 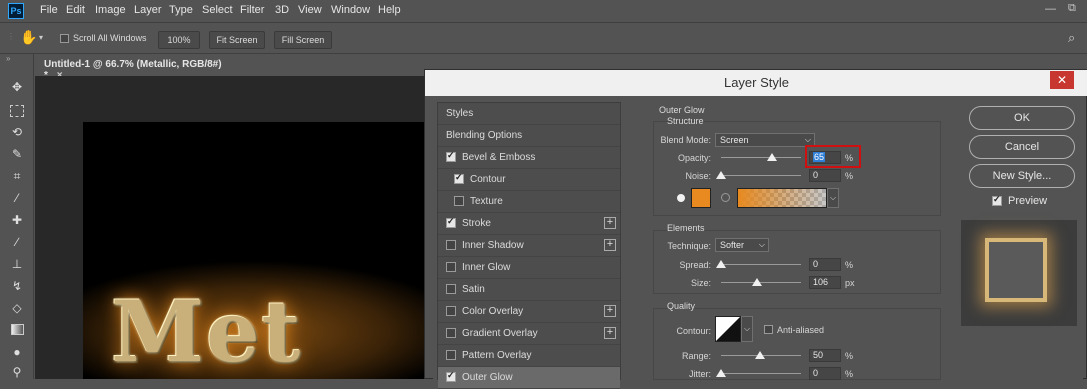 What do you see at coordinates (529, 334) in the screenshot?
I see `style-row-gradient-overlay: Gradient Overlay +` at bounding box center [529, 334].